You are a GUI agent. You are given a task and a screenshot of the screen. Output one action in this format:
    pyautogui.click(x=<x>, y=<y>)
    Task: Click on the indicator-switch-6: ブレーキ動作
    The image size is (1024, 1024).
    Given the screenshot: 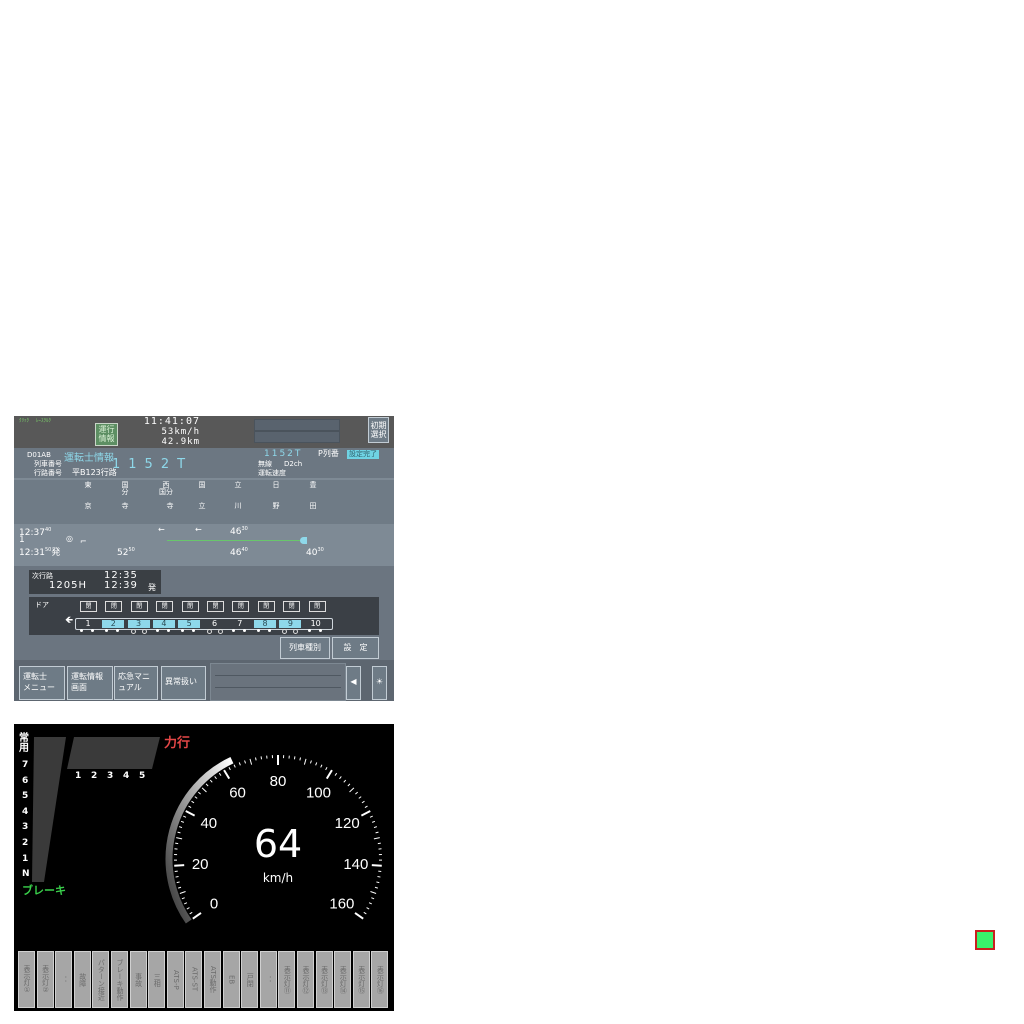 What is the action you would take?
    pyautogui.click(x=119, y=979)
    